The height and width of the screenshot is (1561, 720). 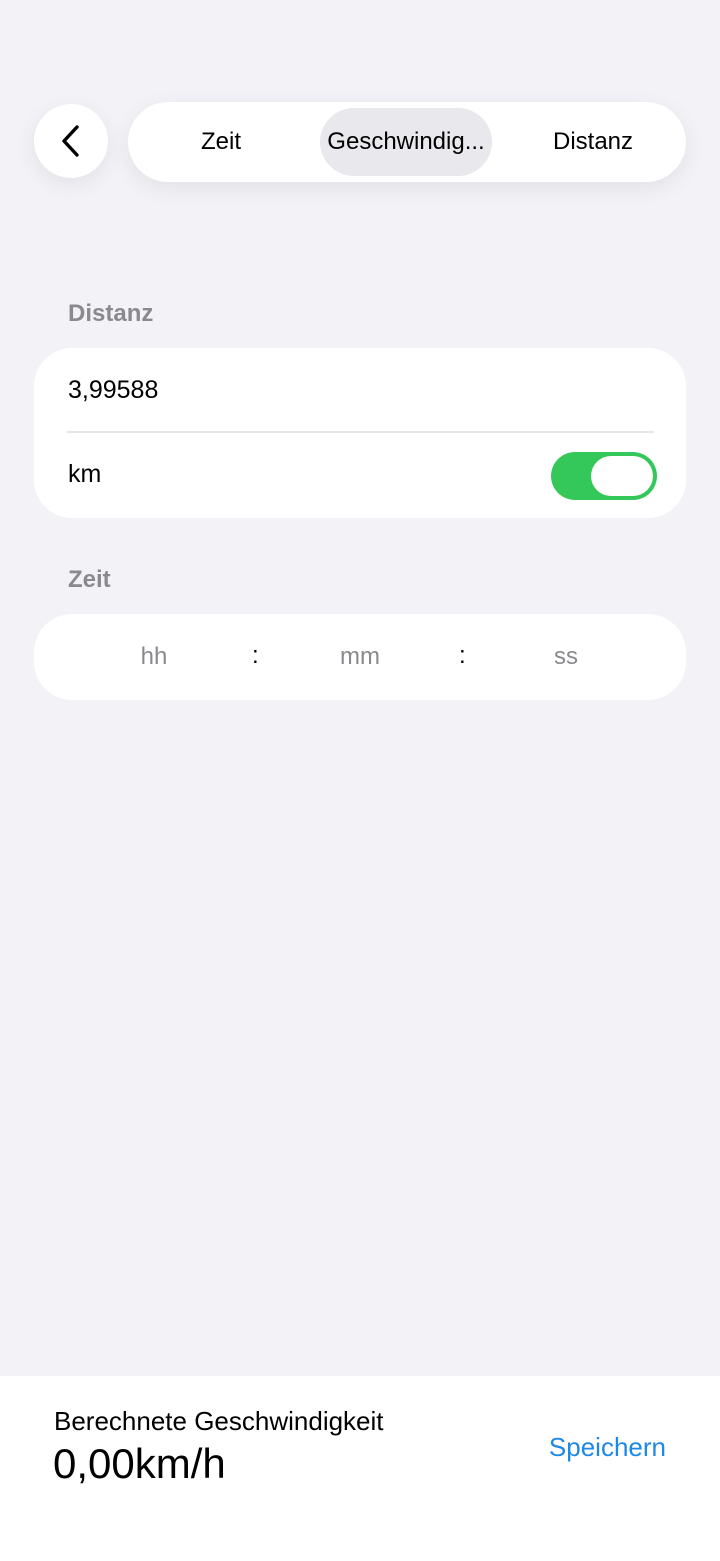 I want to click on unit-toggle, so click(x=604, y=476).